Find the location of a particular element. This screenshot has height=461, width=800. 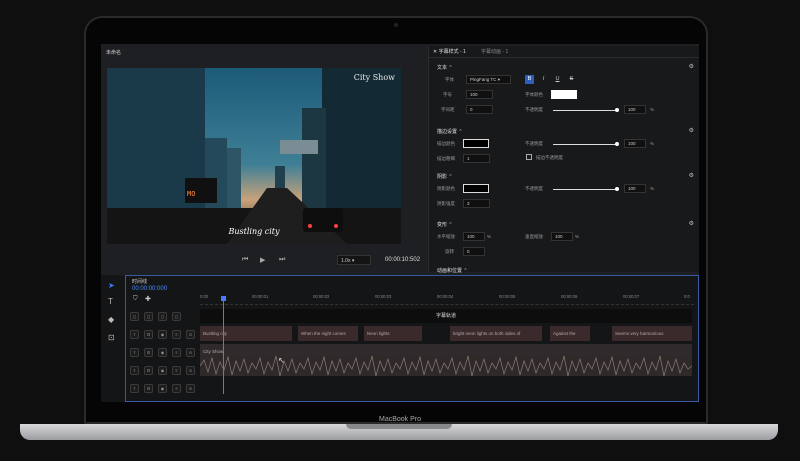

hscale-input: 100 is located at coordinates (474, 236).